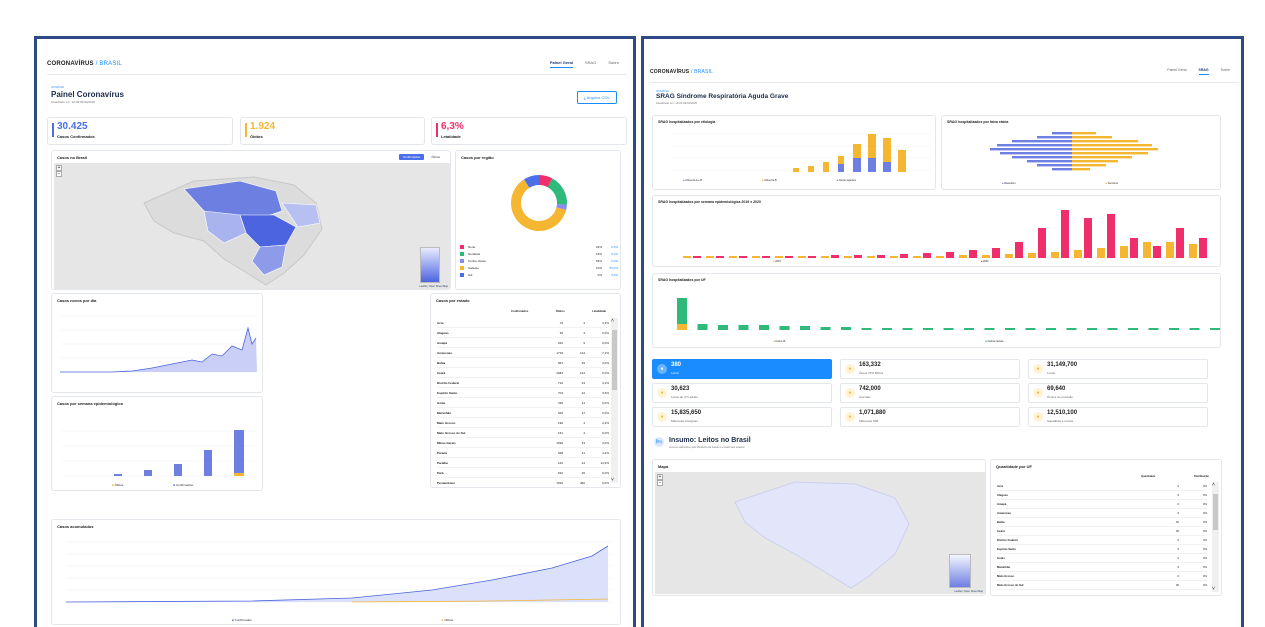 The width and height of the screenshot is (1265, 627). Describe the element at coordinates (930, 369) in the screenshot. I see `supply-stat-card: ● 163,332 Álcool 70% 500ml` at that location.